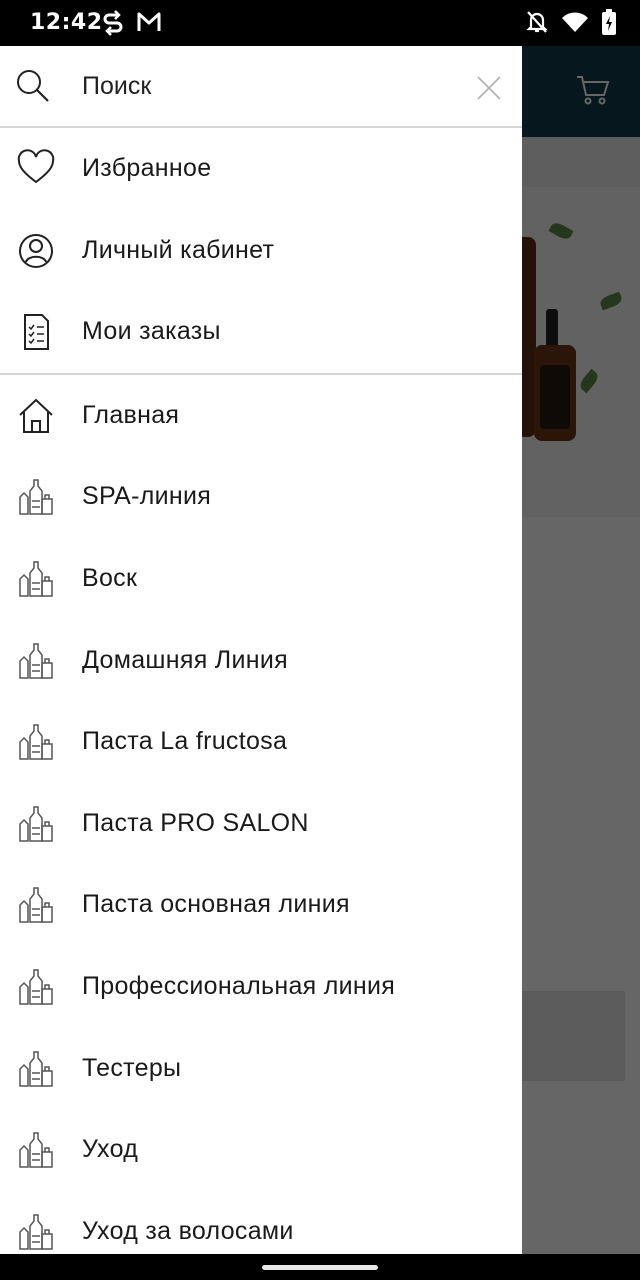  I want to click on menu-item-account: Личный кабинет, so click(261, 251).